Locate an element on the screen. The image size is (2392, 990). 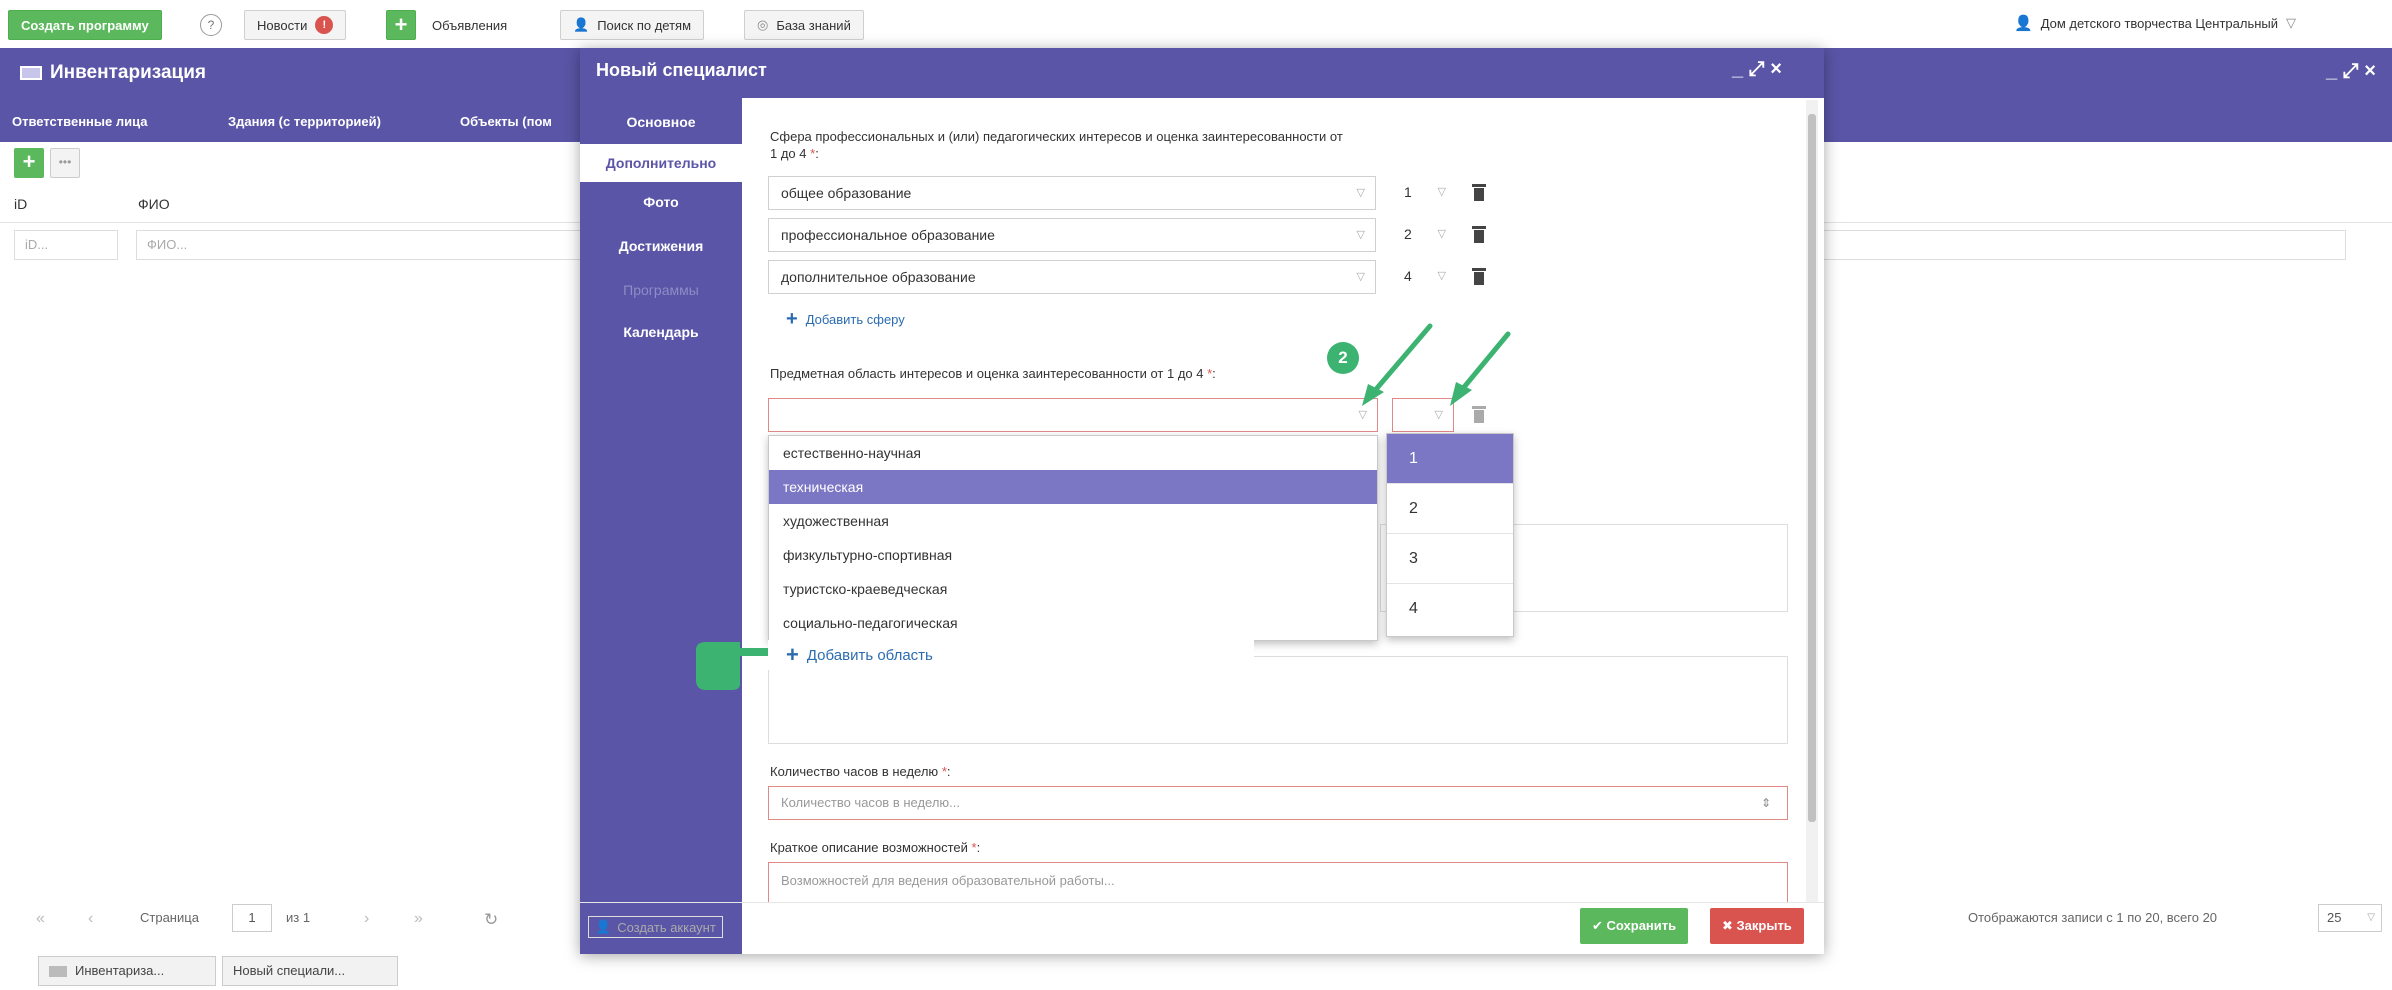
child-search-button: 👤 Поиск по детям is located at coordinates (632, 25).